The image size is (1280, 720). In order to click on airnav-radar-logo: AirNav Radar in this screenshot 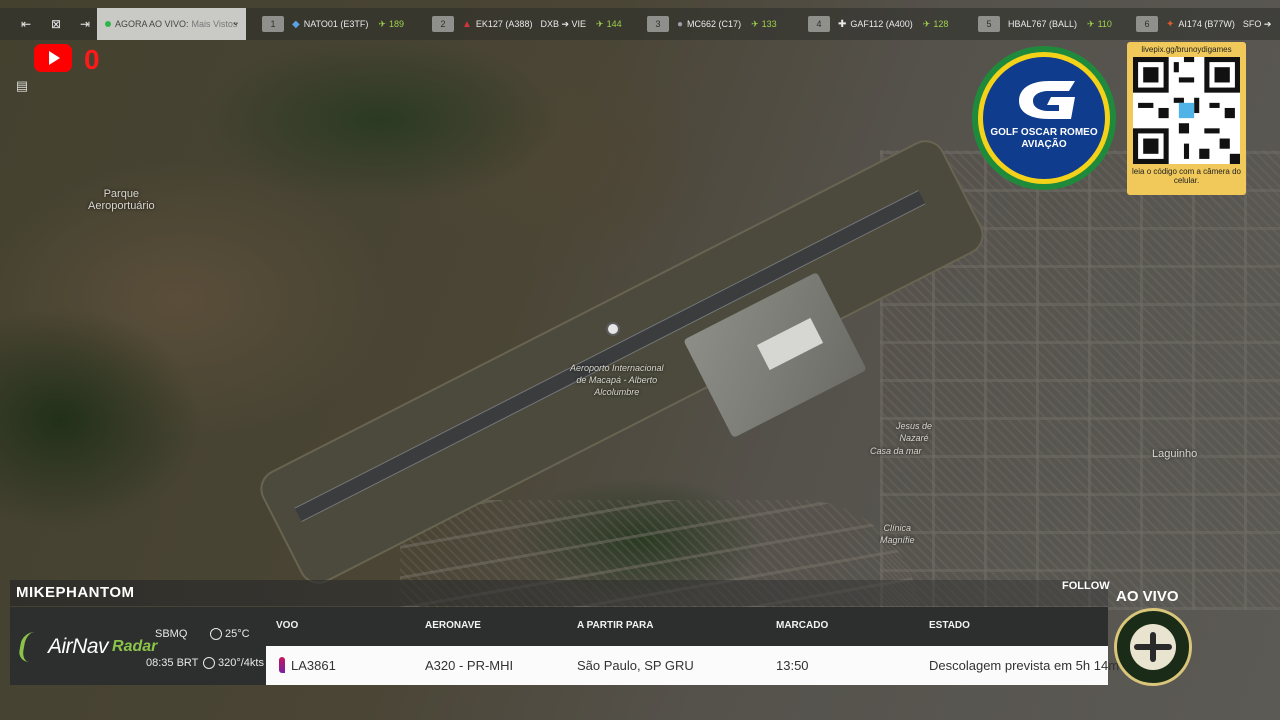, I will do `click(87, 647)`.